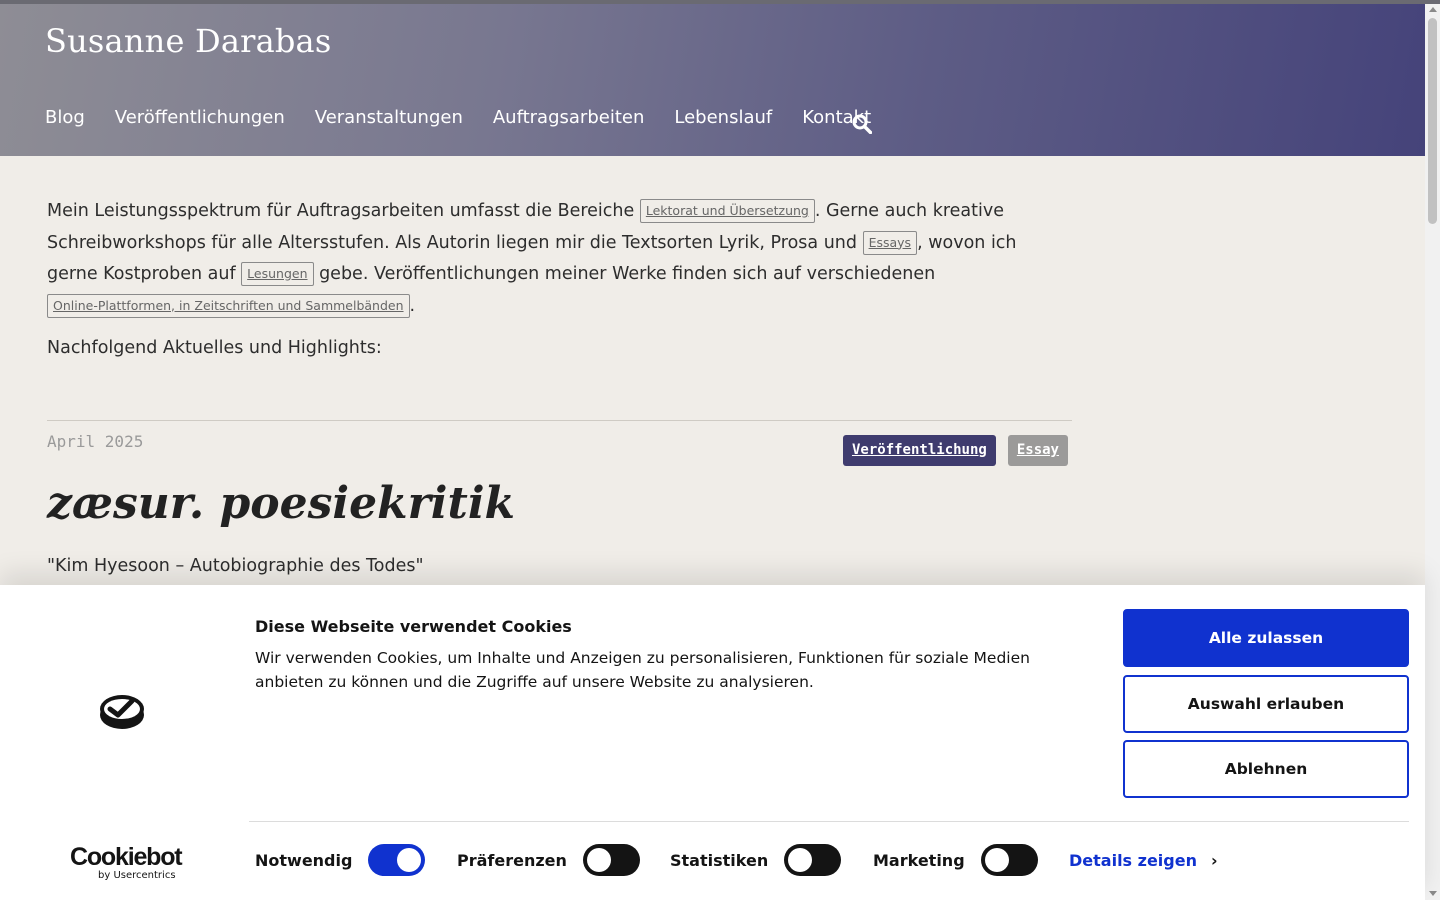 Image resolution: width=1440 pixels, height=900 pixels. I want to click on toggle-notwendig, so click(397, 860).